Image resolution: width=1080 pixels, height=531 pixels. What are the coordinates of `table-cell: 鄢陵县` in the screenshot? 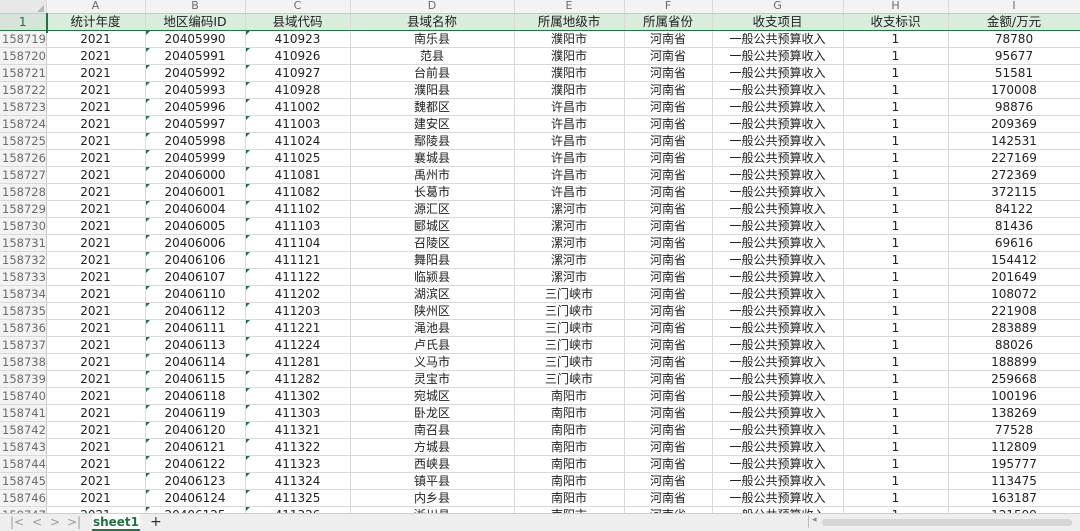 It's located at (432, 141).